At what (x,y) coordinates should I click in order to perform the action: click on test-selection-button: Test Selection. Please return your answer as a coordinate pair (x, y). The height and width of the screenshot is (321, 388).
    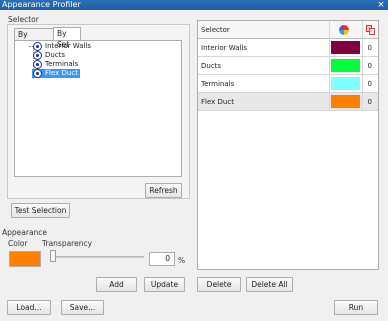
    Looking at the image, I should click on (40, 210).